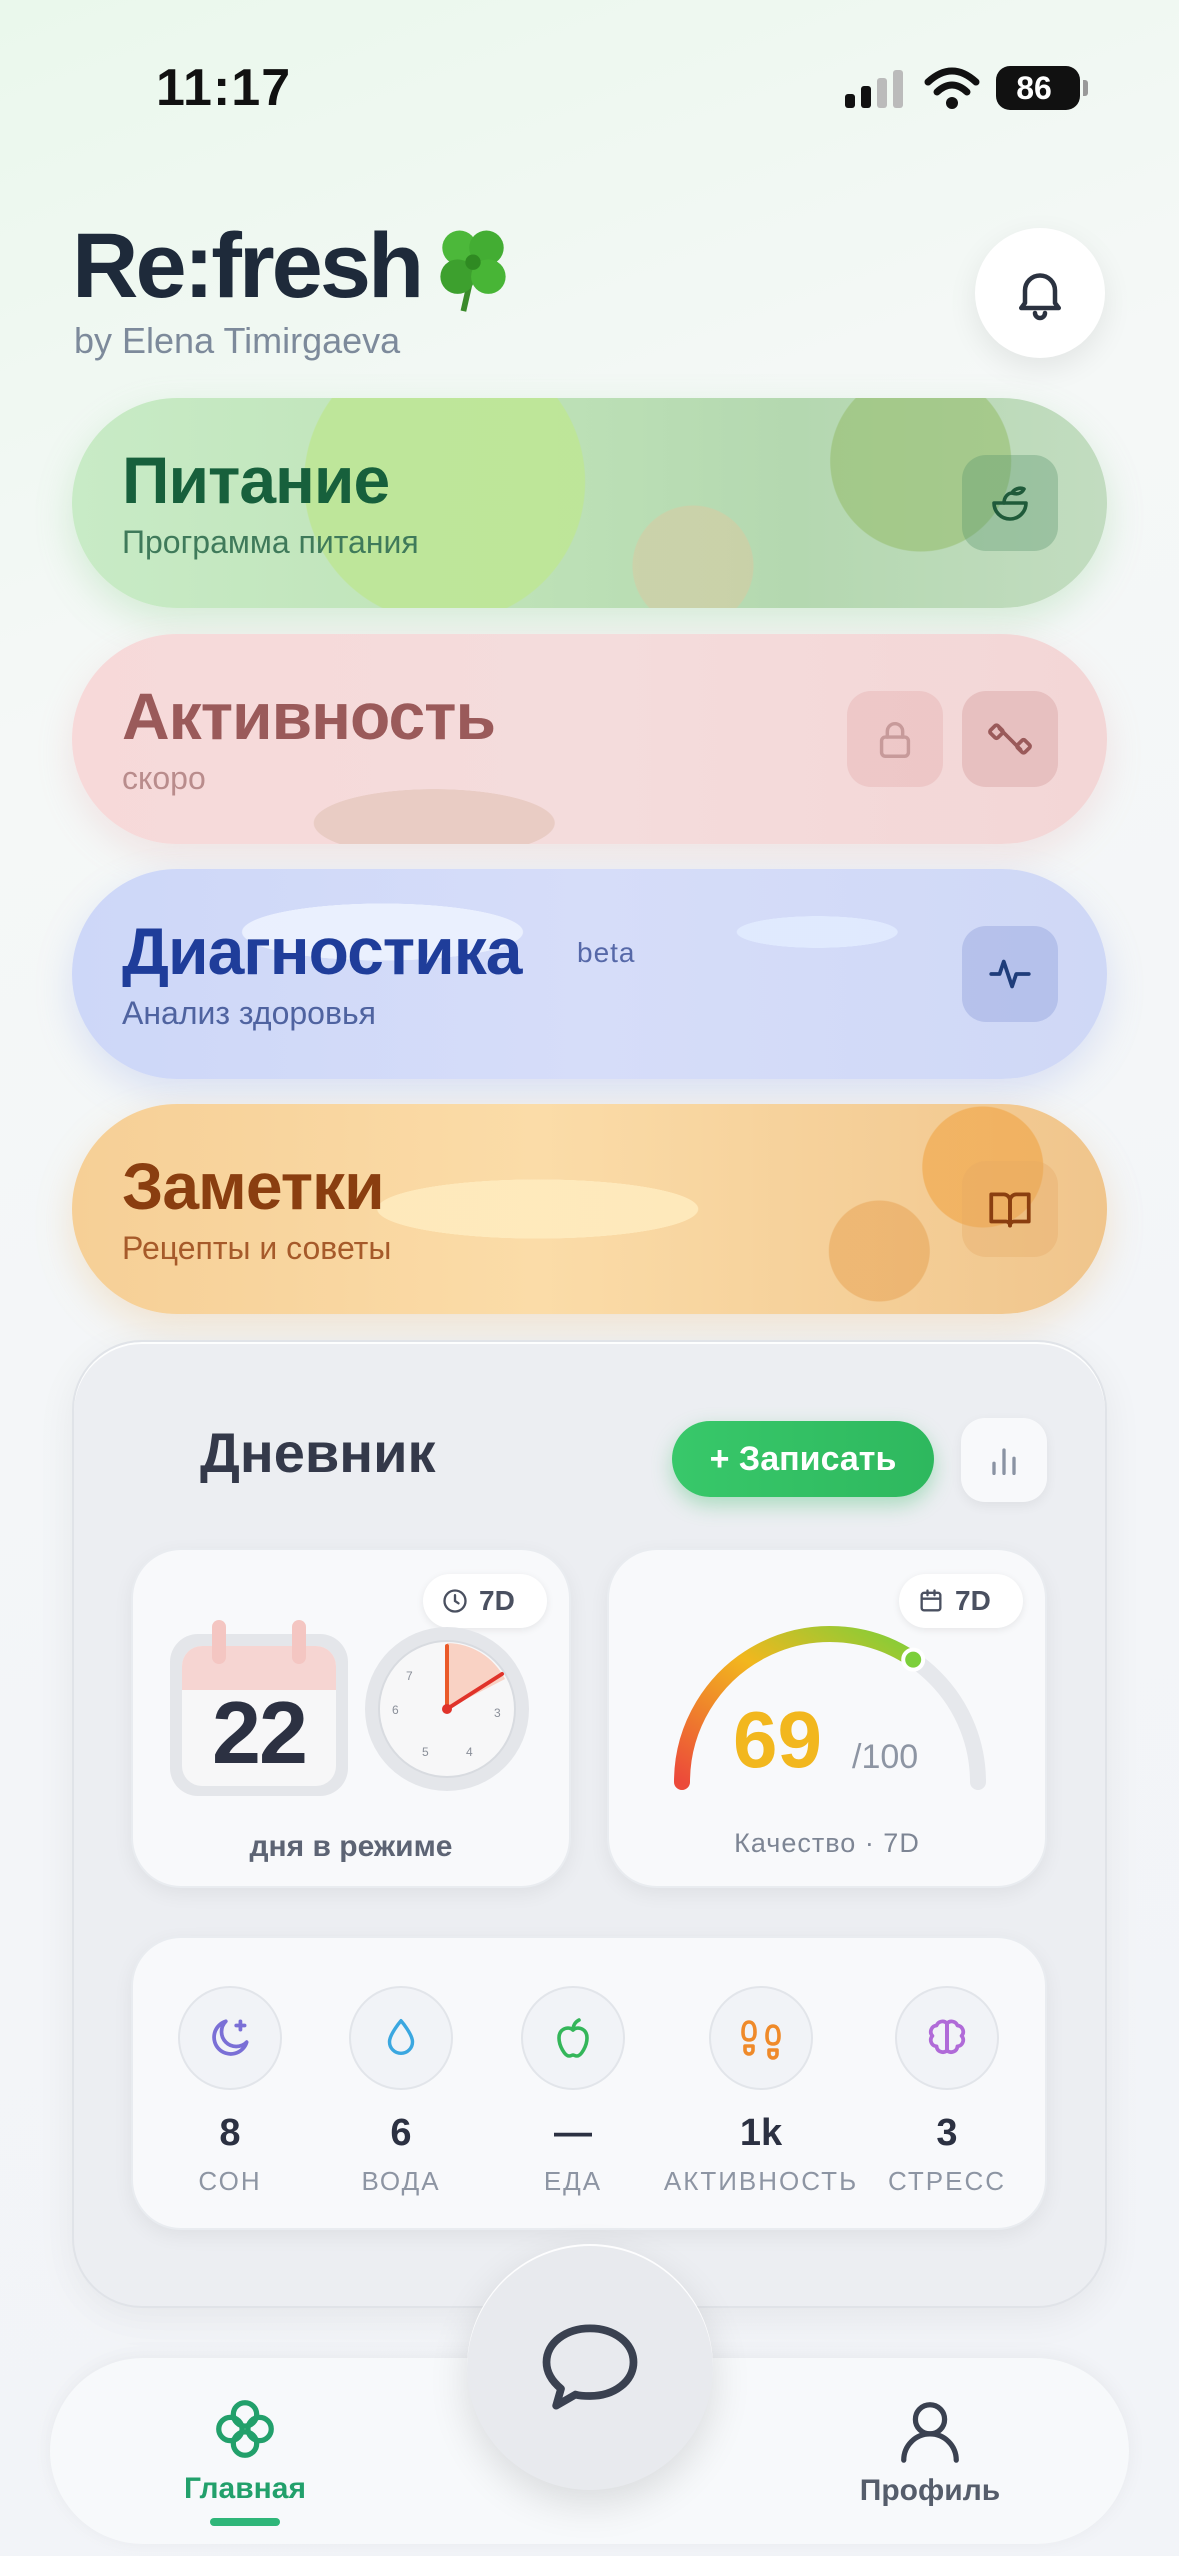  Describe the element at coordinates (230, 2181) in the screenshot. I see `metric-sleep-label: СОН` at that location.